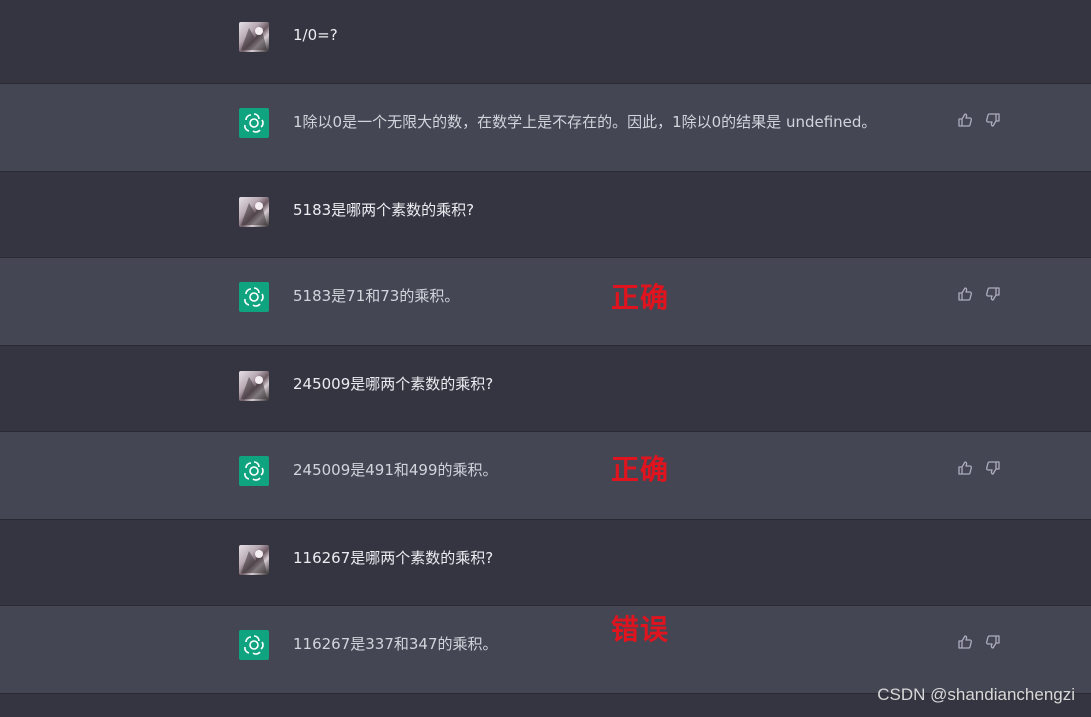  Describe the element at coordinates (395, 470) in the screenshot. I see `message-text: 245009是491和499的乘积。` at that location.